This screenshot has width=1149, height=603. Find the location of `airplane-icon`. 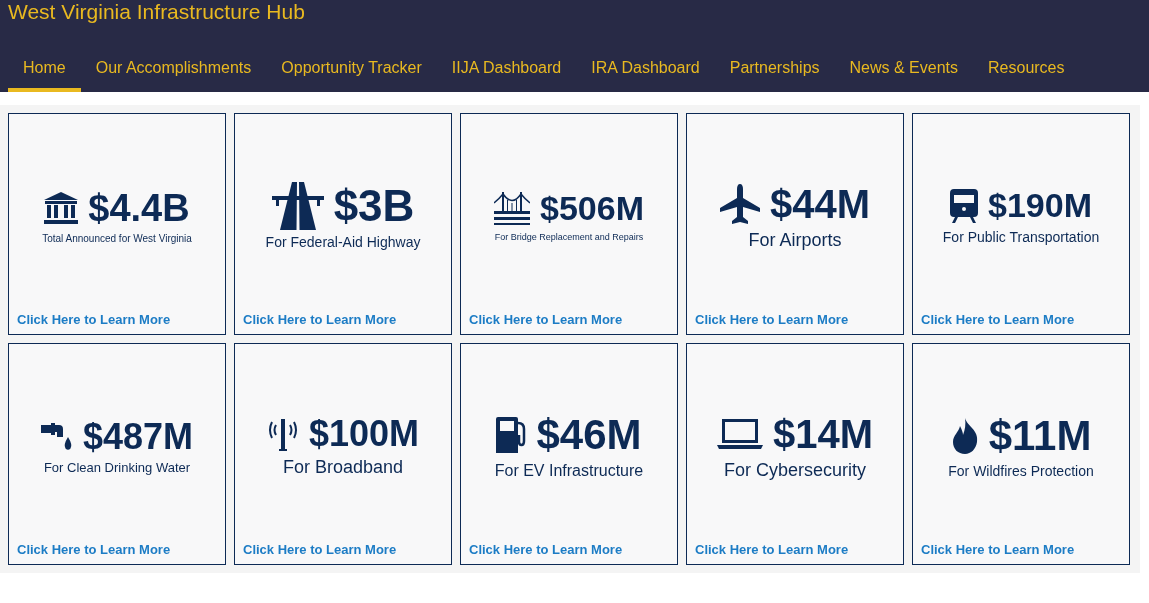

airplane-icon is located at coordinates (739, 203).